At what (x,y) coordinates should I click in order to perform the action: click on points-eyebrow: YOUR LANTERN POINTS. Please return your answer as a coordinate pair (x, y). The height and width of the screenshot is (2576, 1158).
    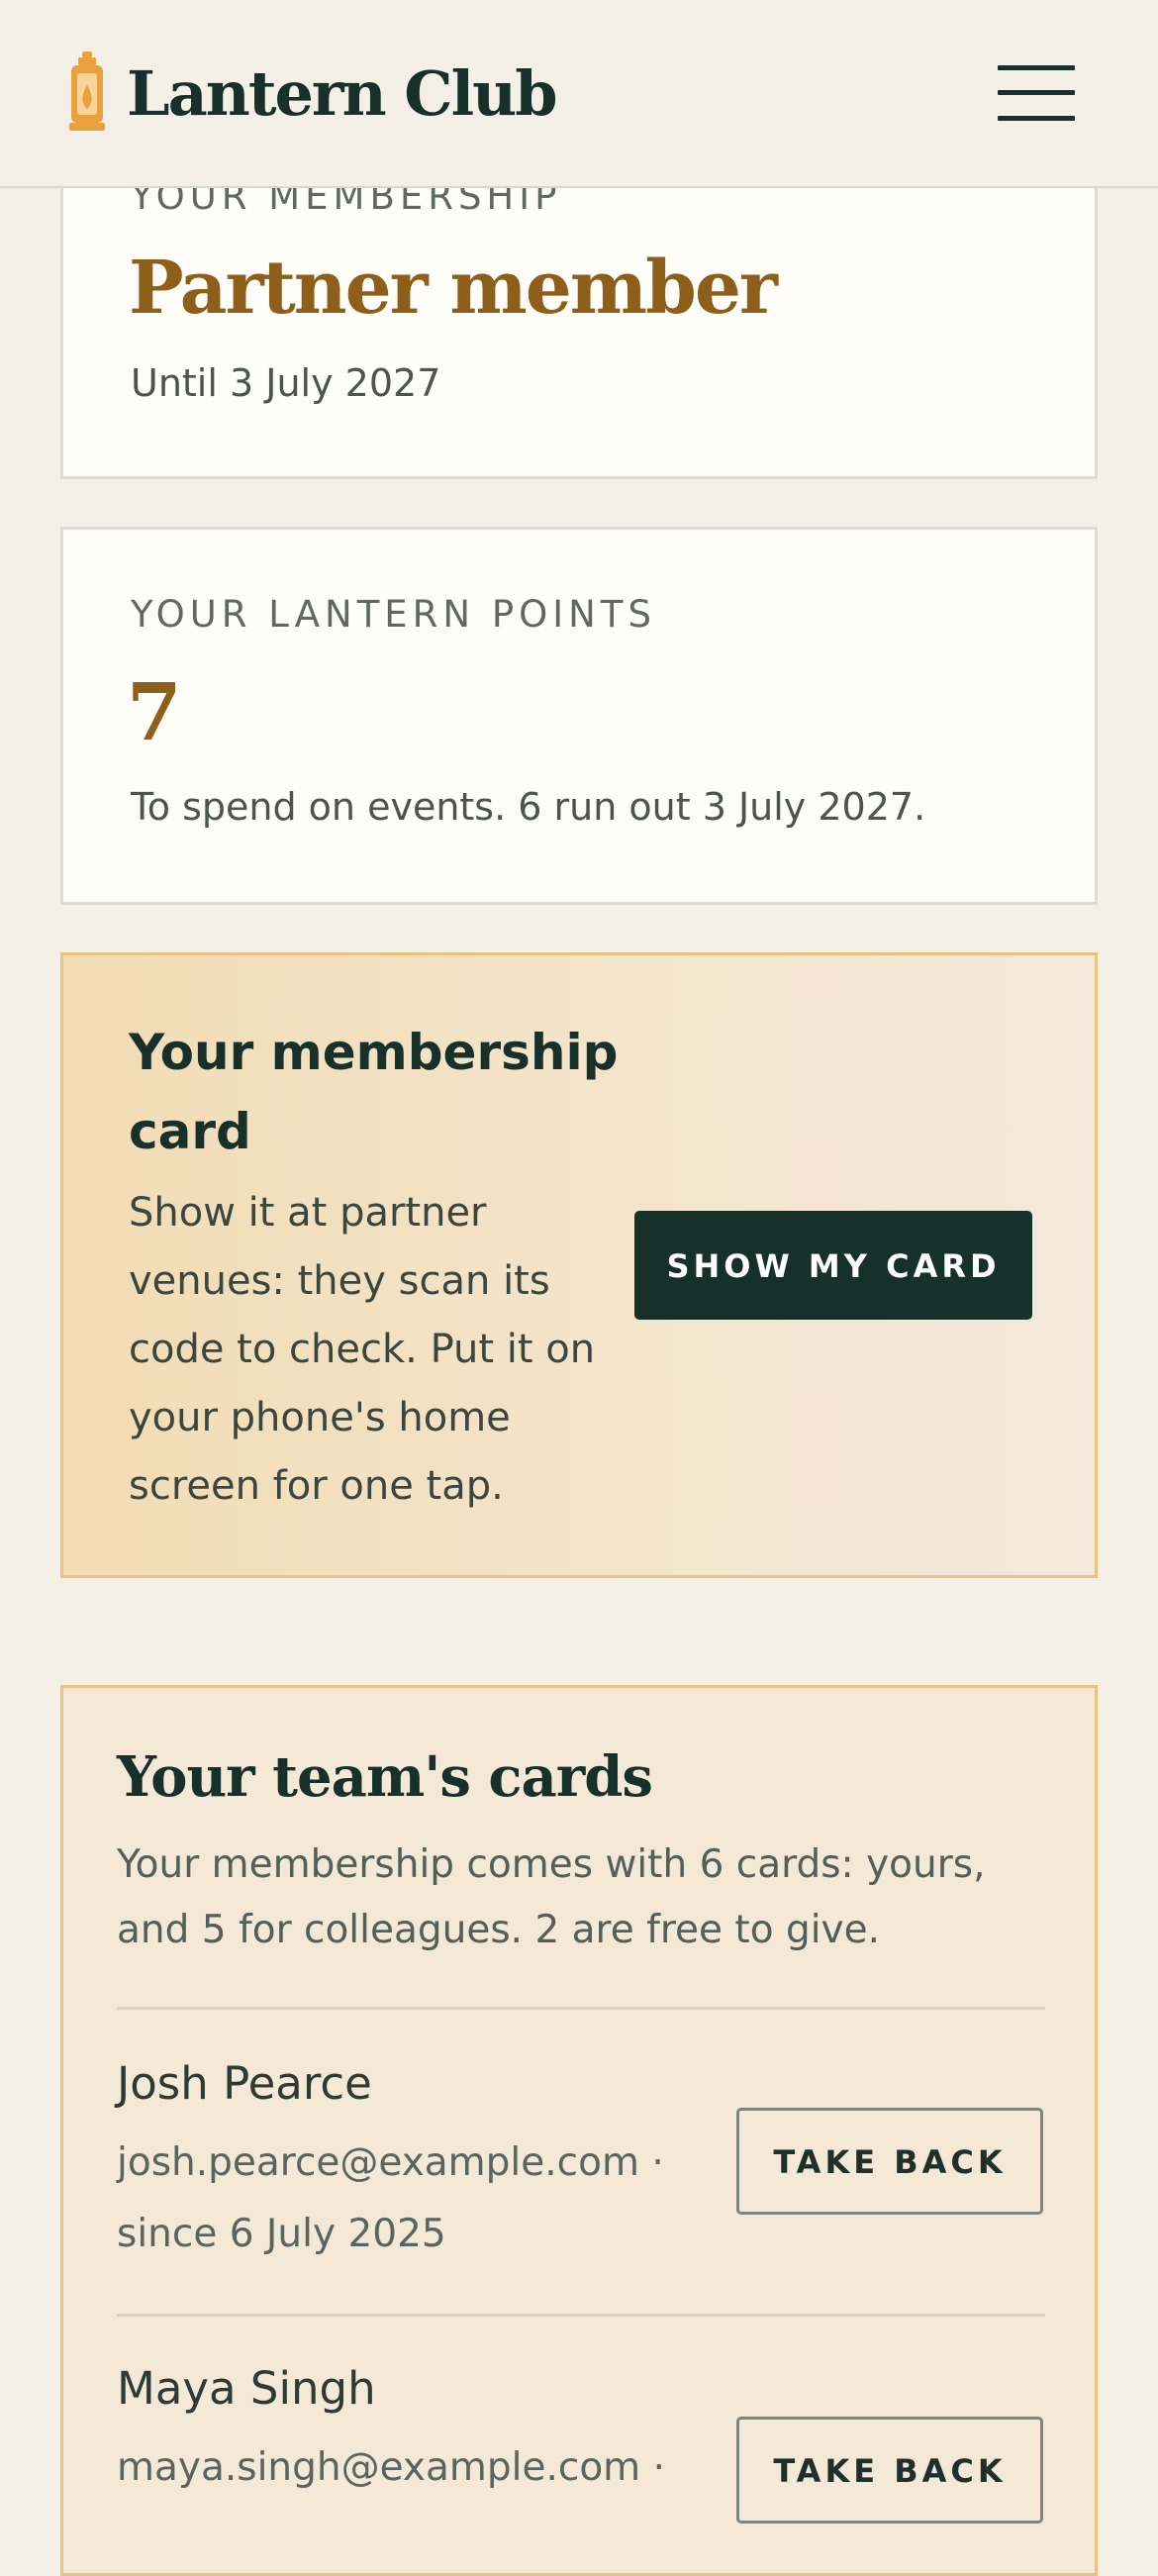
    Looking at the image, I should click on (393, 614).